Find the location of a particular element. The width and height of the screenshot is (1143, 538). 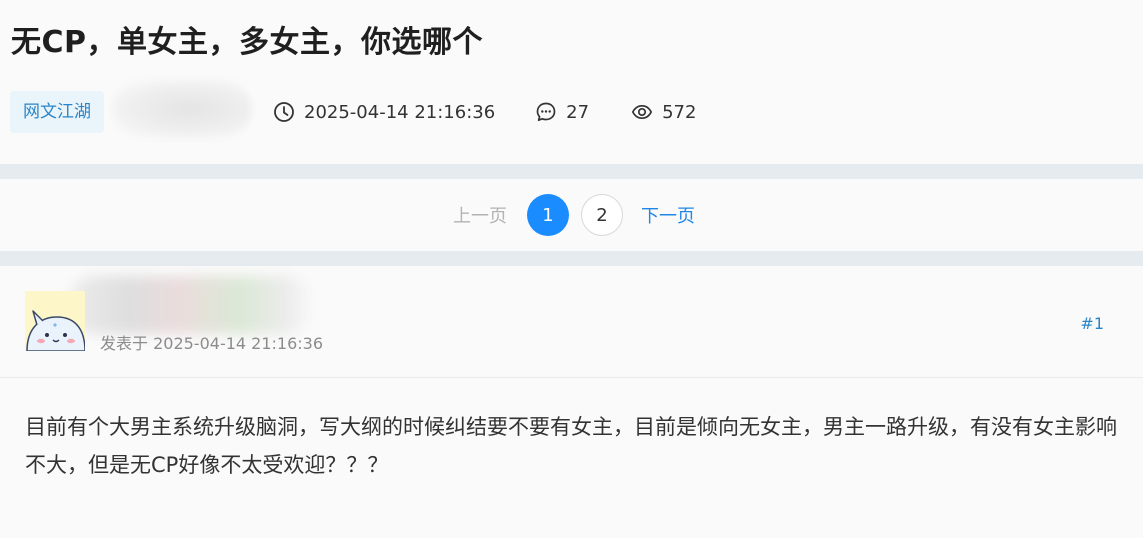

prev-page-button: 上一页 is located at coordinates (480, 215).